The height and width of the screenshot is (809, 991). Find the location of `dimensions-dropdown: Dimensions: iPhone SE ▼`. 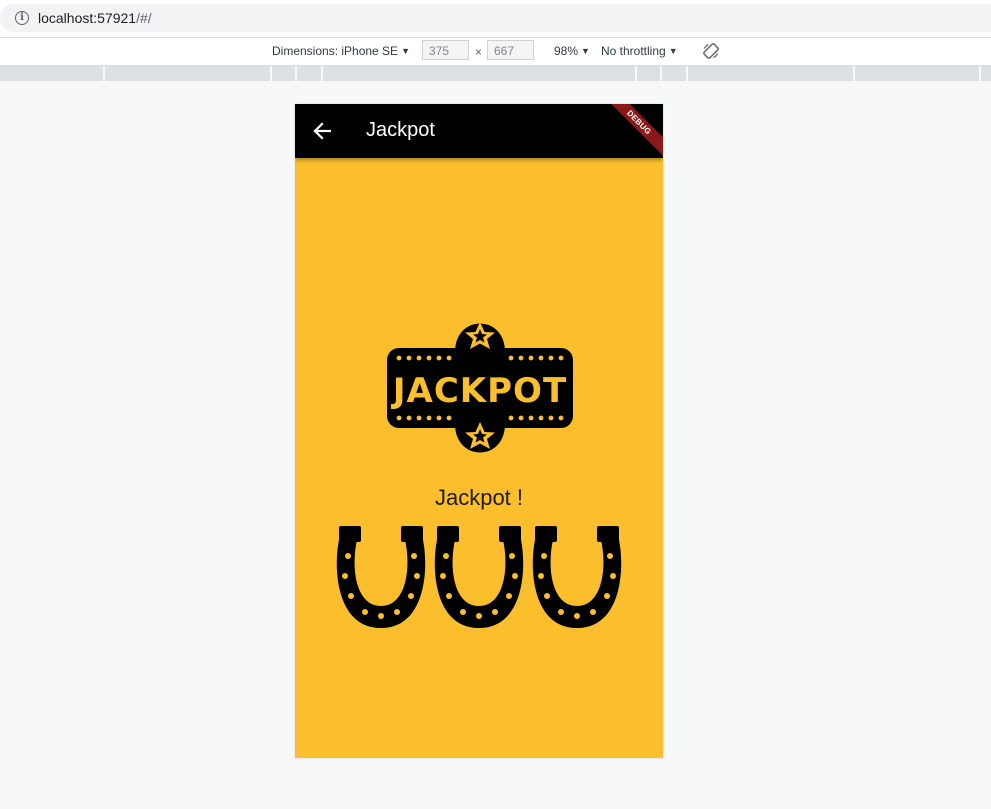

dimensions-dropdown: Dimensions: iPhone SE ▼ is located at coordinates (341, 51).